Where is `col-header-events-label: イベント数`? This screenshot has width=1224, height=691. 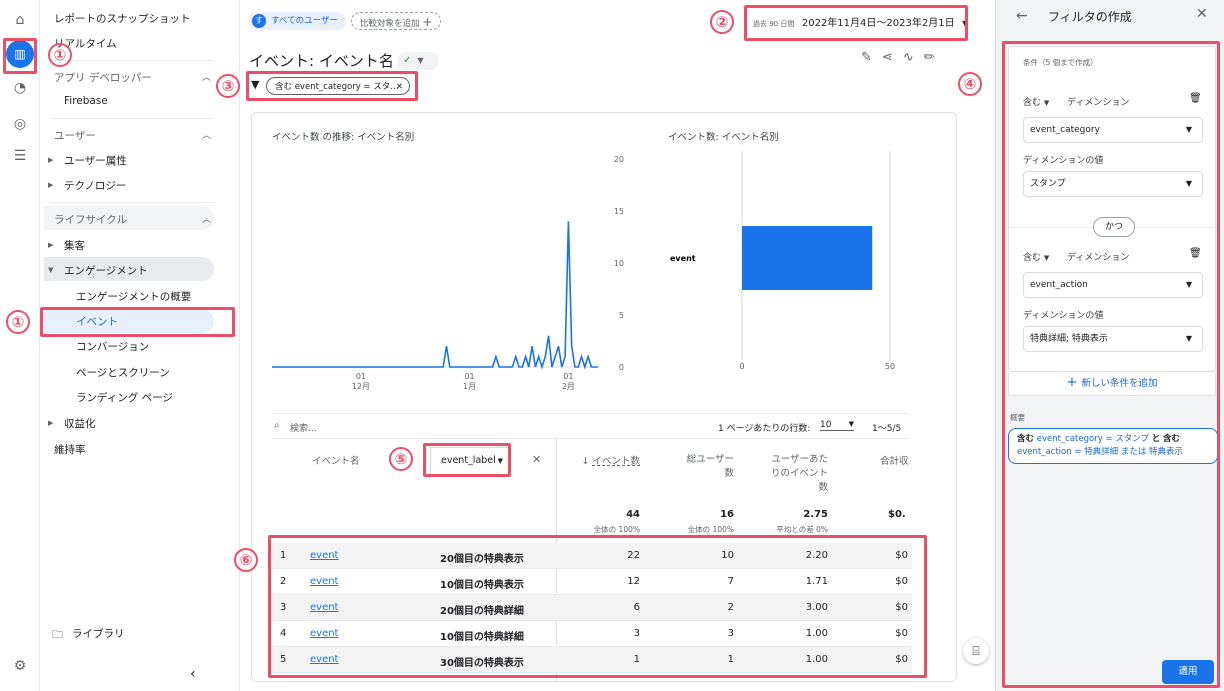 col-header-events-label: イベント数 is located at coordinates (616, 461).